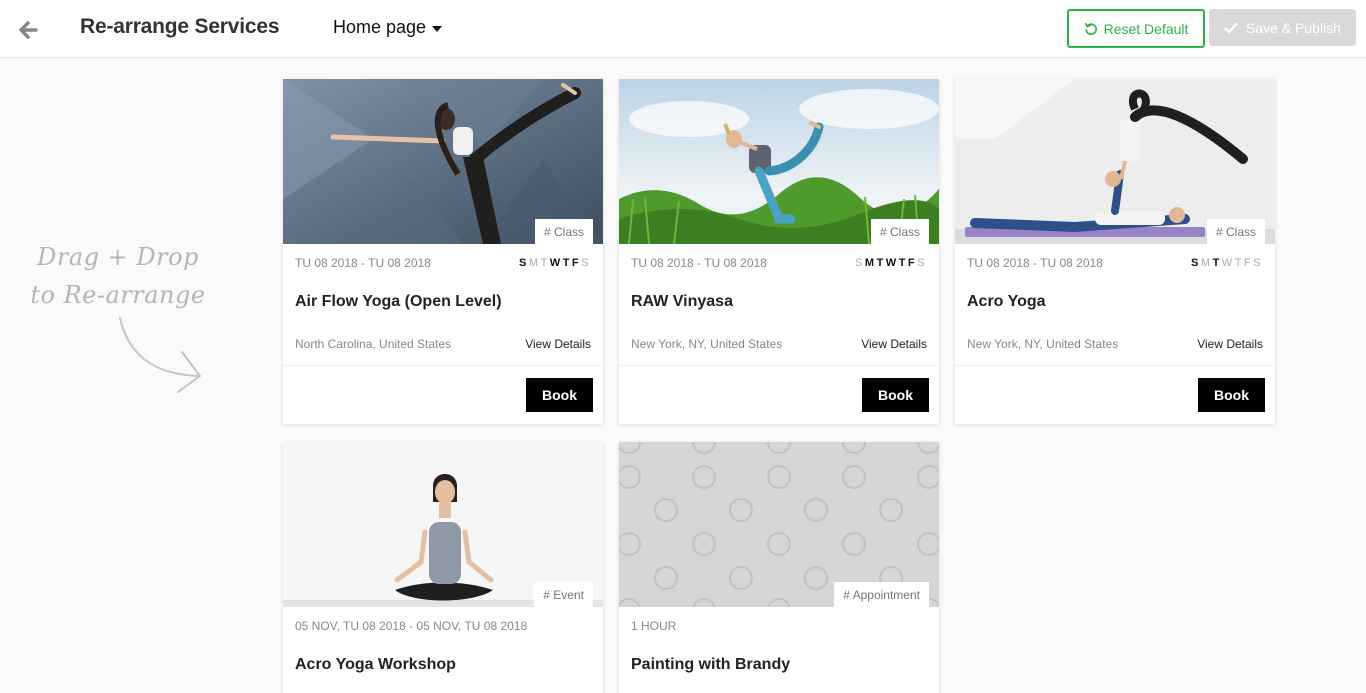 This screenshot has height=693, width=1366. What do you see at coordinates (1231, 27) in the screenshot?
I see `check-icon` at bounding box center [1231, 27].